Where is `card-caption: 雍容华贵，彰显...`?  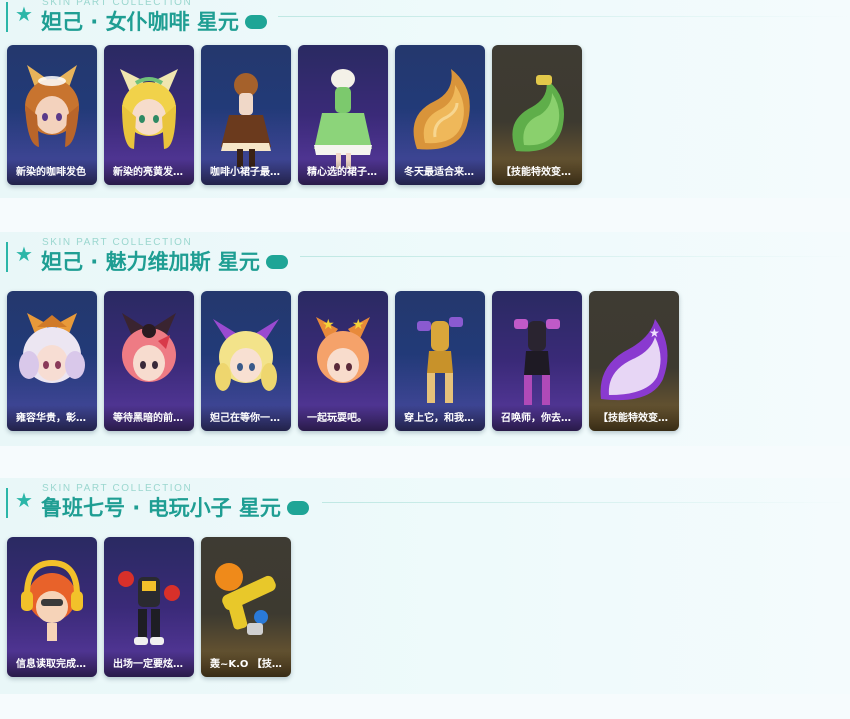
card-caption: 雍容华贵，彰显... is located at coordinates (52, 418).